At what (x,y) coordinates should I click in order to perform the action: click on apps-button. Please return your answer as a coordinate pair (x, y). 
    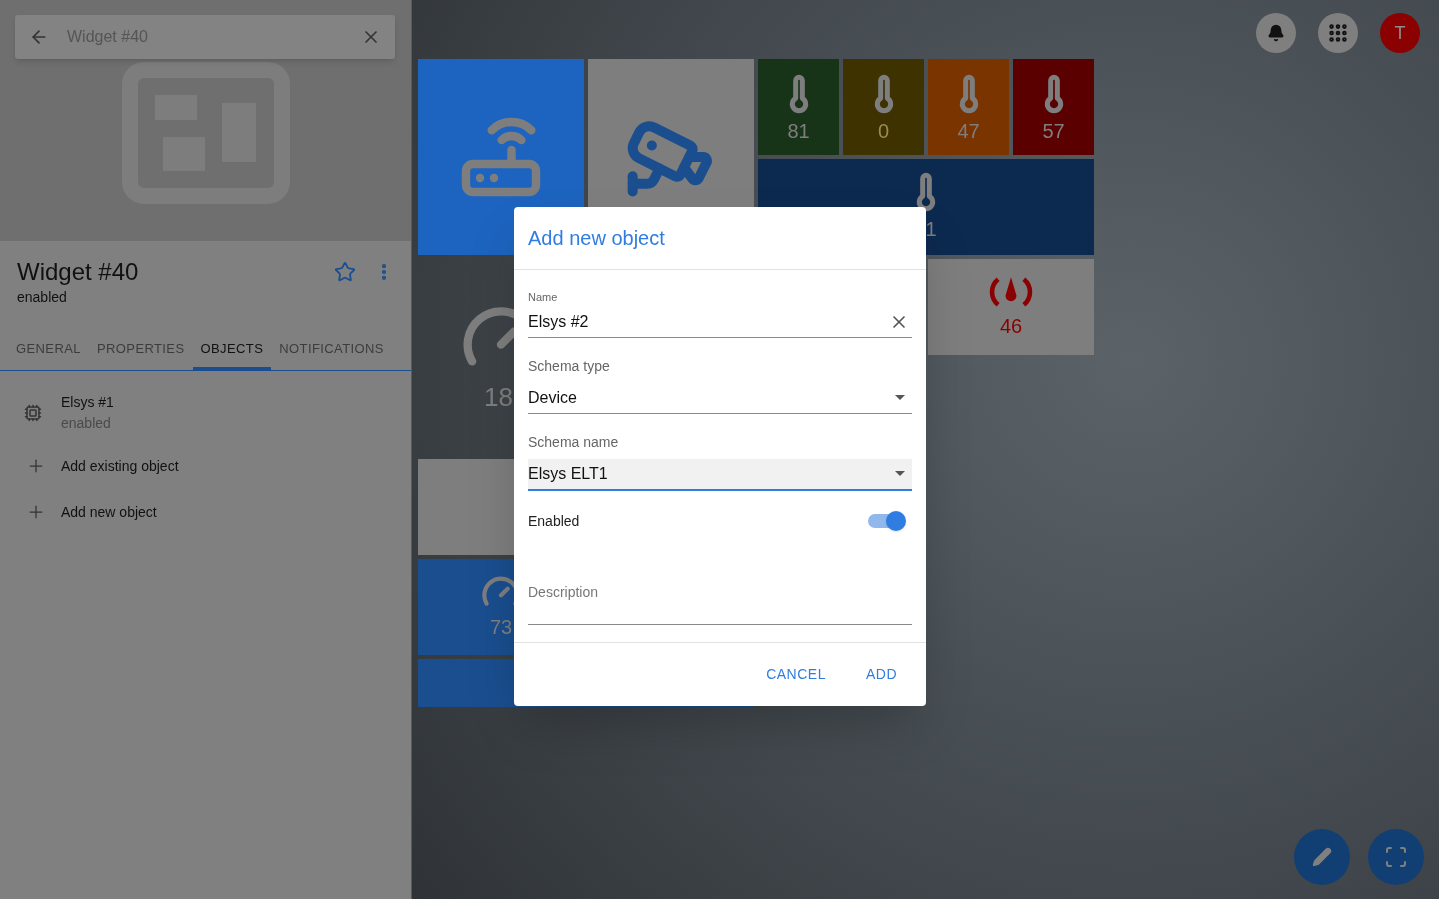
    Looking at the image, I should click on (1338, 33).